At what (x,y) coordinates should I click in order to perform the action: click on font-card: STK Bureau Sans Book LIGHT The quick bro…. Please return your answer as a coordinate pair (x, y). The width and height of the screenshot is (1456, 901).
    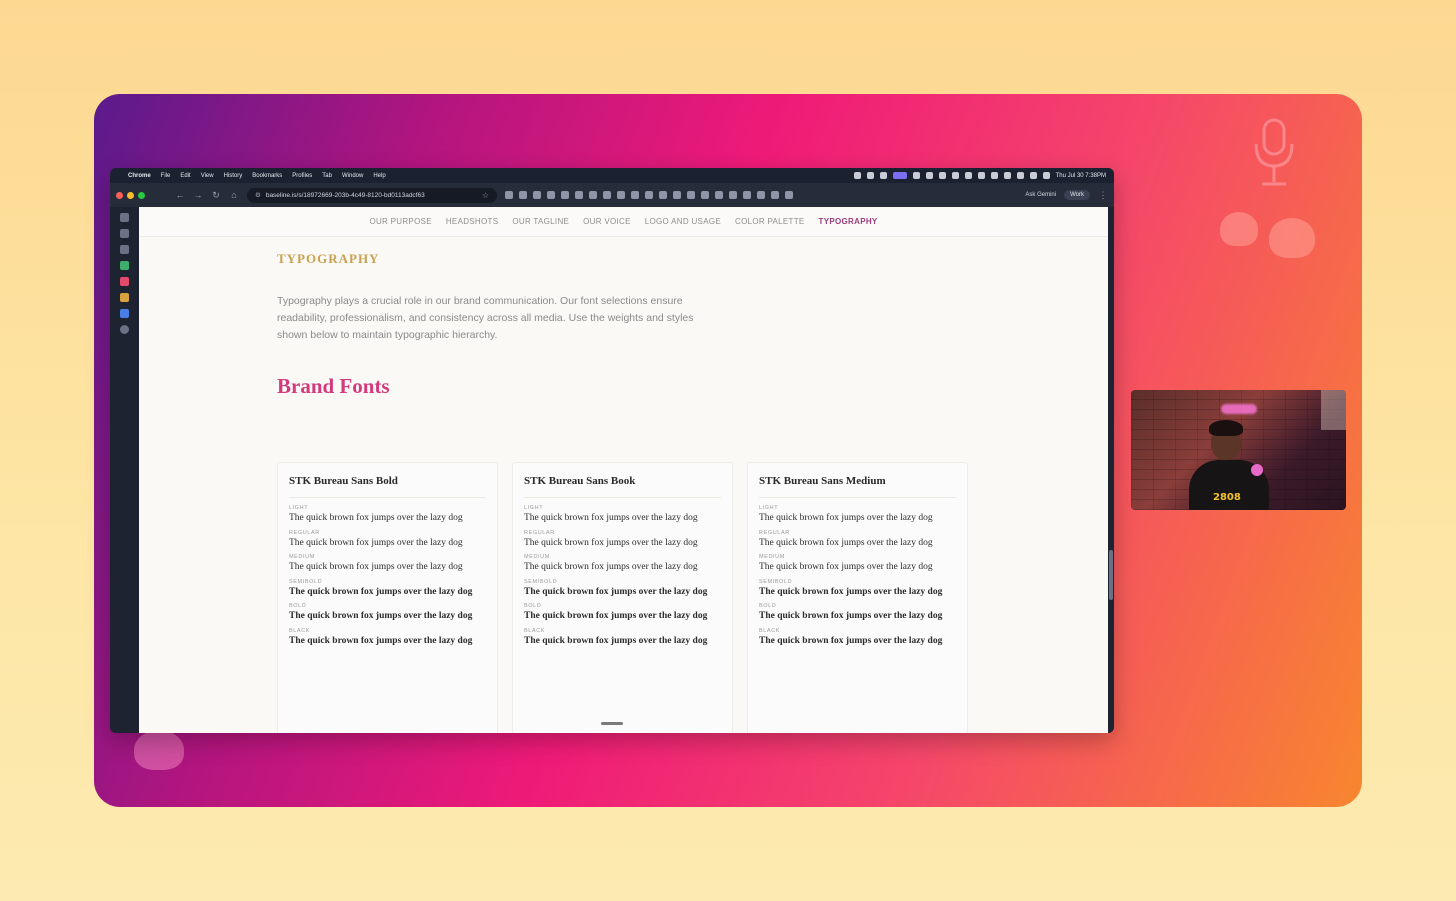
    Looking at the image, I should click on (622, 597).